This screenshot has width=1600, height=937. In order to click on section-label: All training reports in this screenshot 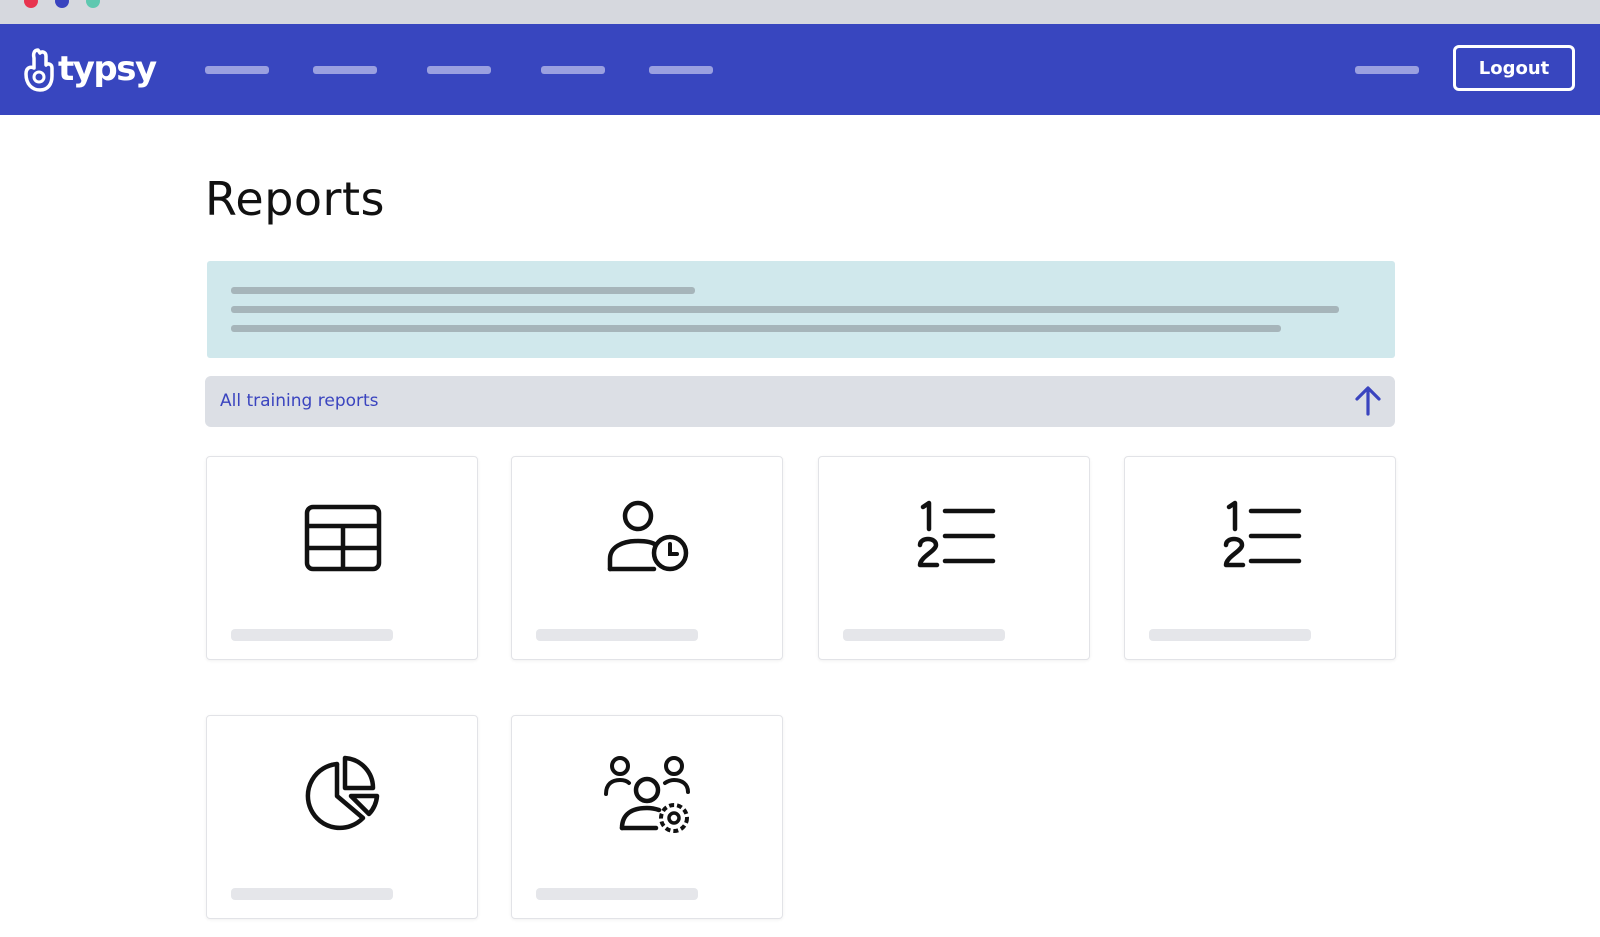, I will do `click(299, 401)`.